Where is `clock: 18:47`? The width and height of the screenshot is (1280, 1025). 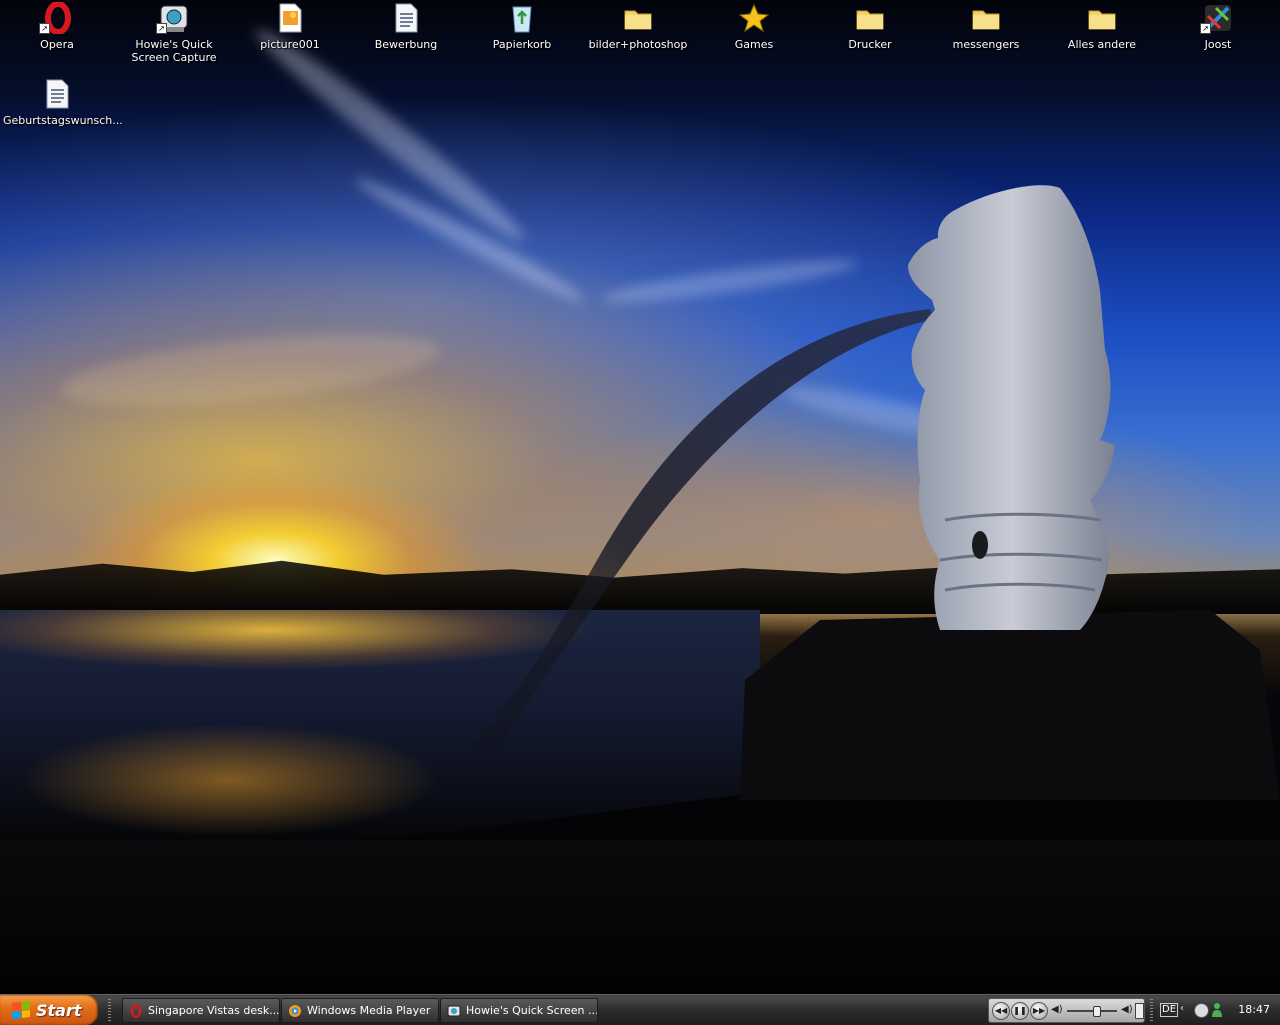 clock: 18:47 is located at coordinates (1254, 1010).